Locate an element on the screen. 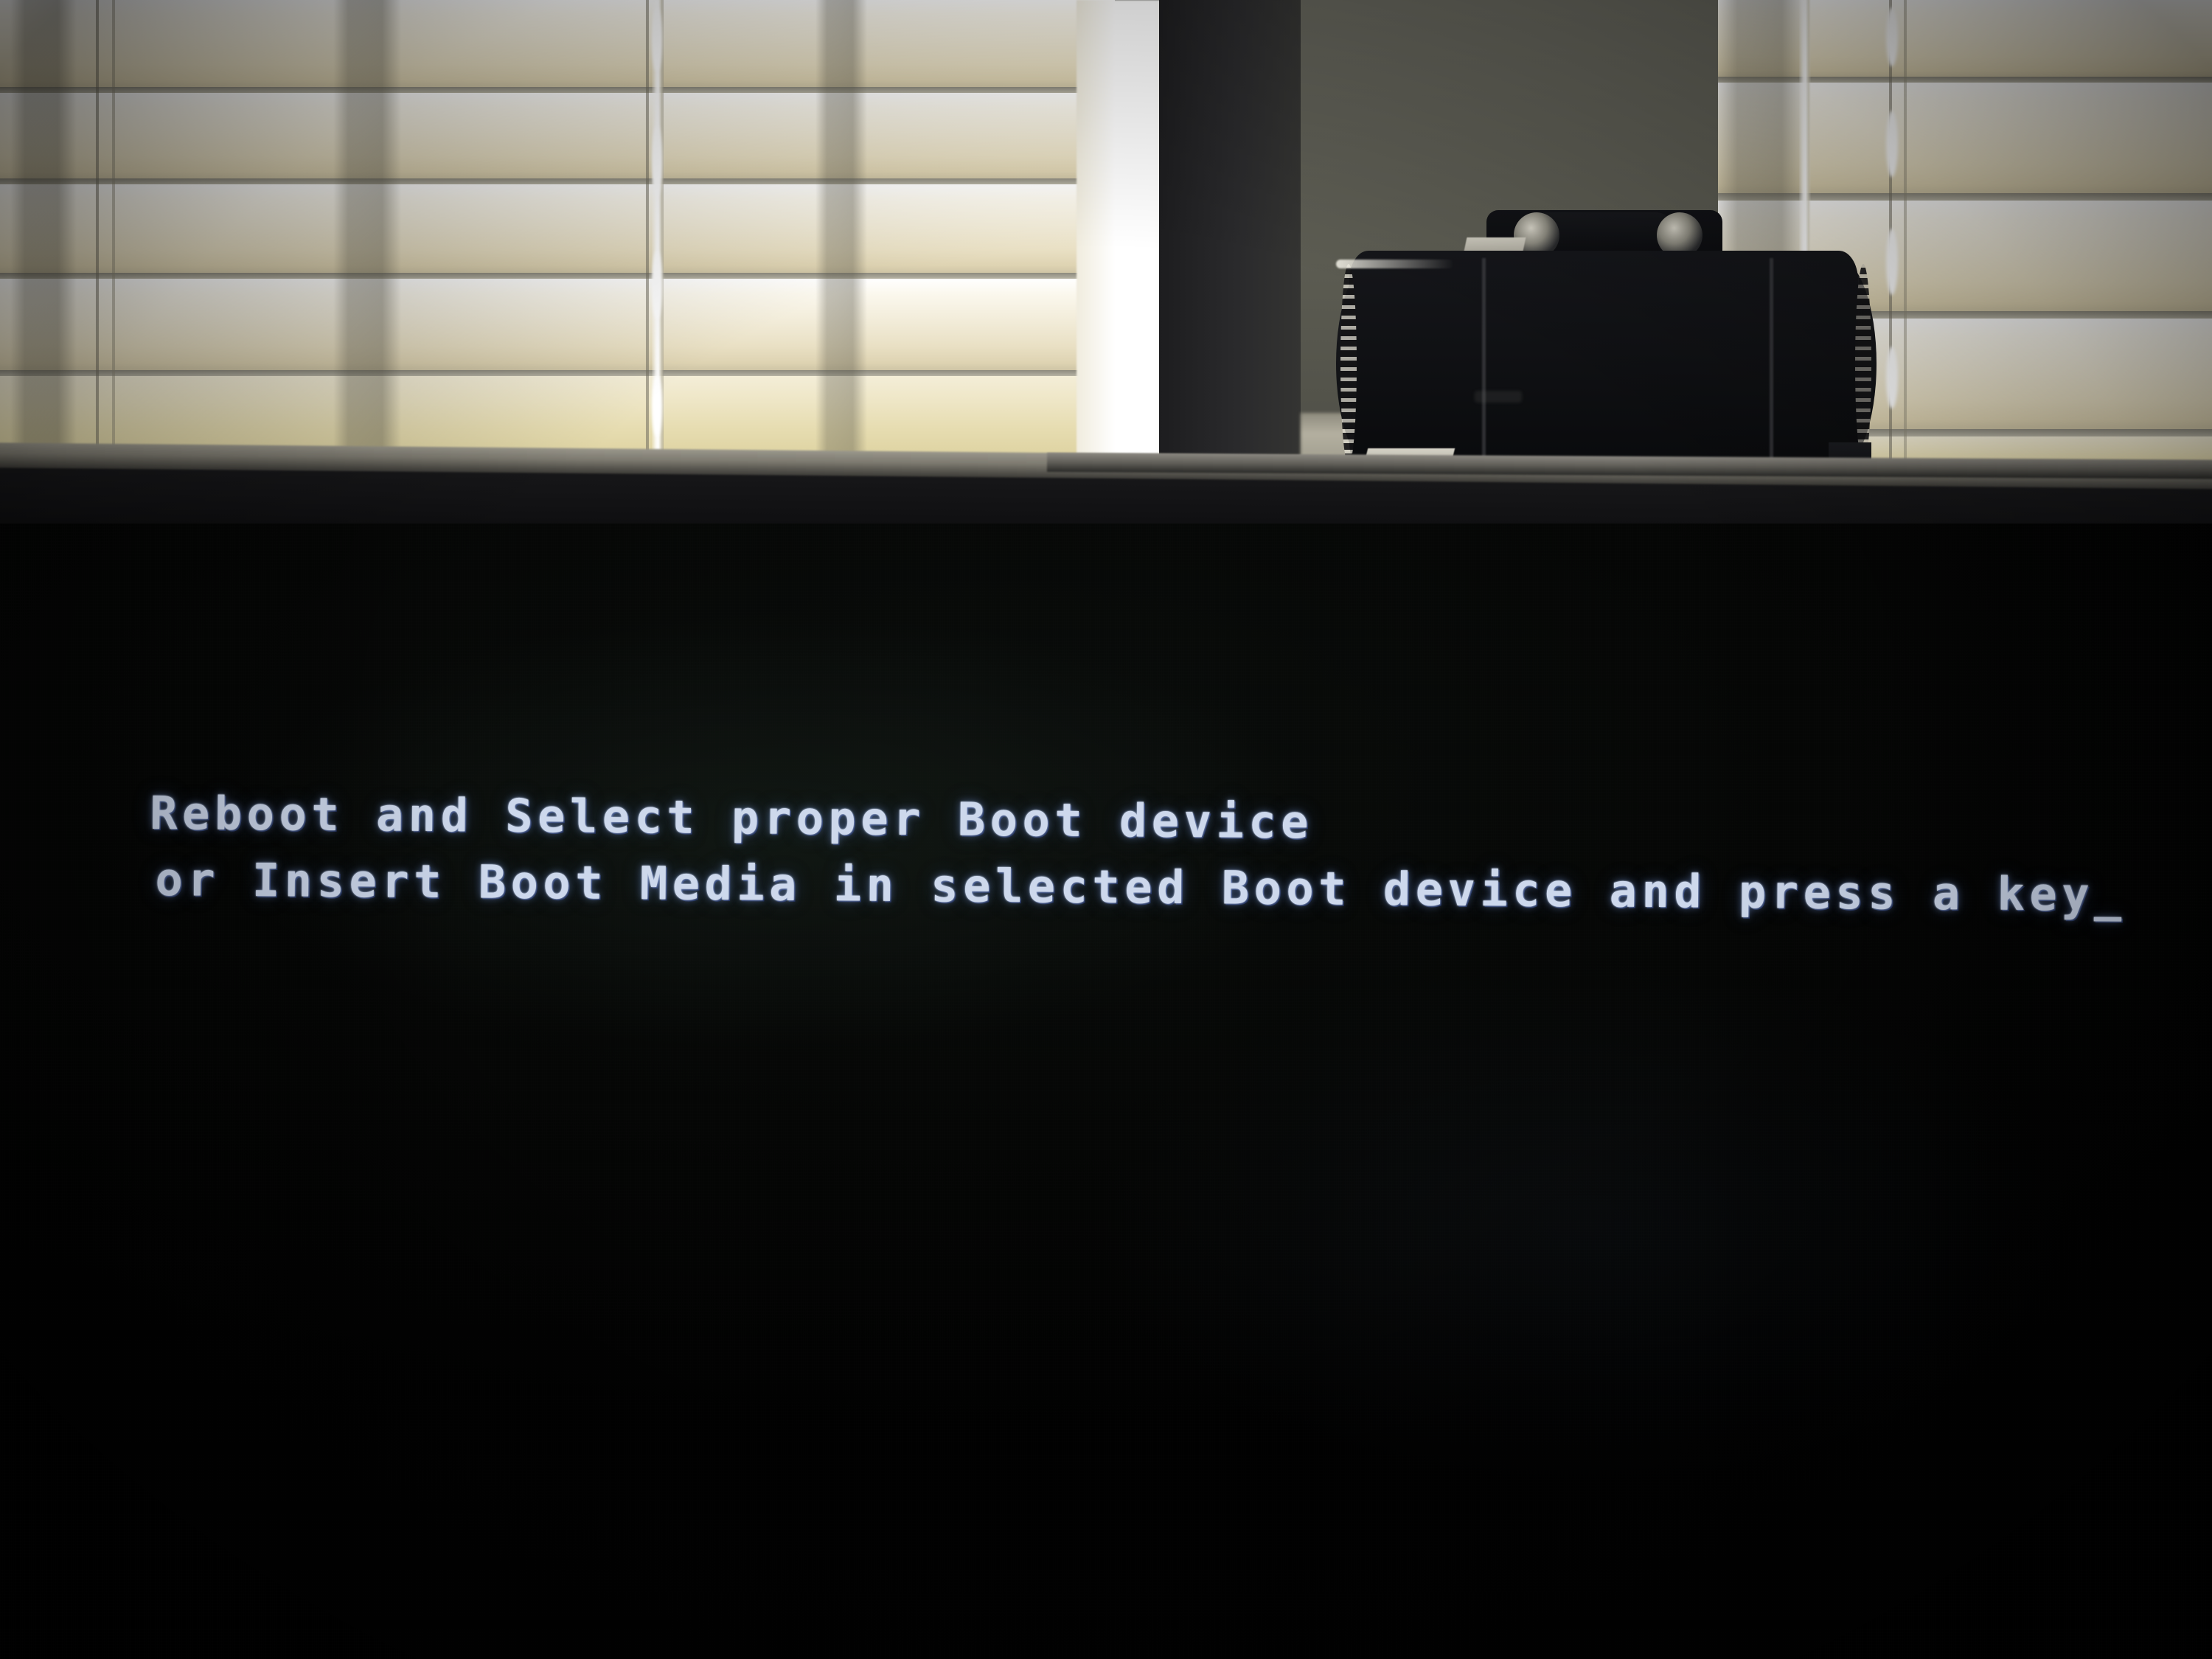 The height and width of the screenshot is (1659, 2212). wall-column is located at coordinates (1230, 236).